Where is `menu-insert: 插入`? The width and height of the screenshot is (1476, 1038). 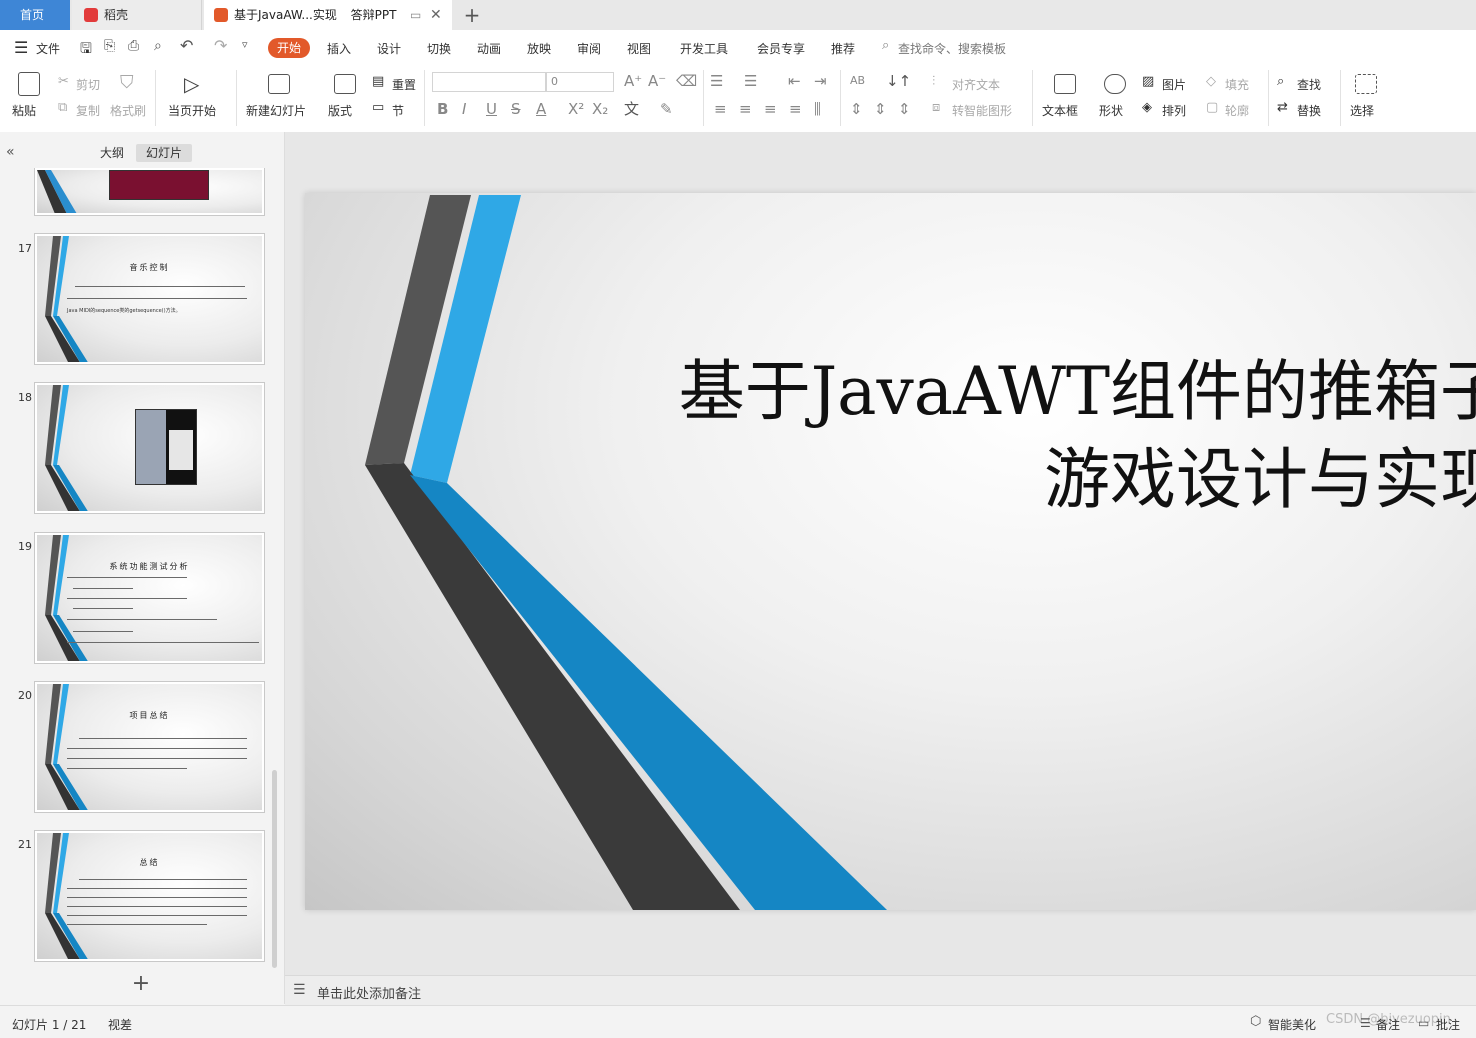
menu-insert: 插入 is located at coordinates (339, 48).